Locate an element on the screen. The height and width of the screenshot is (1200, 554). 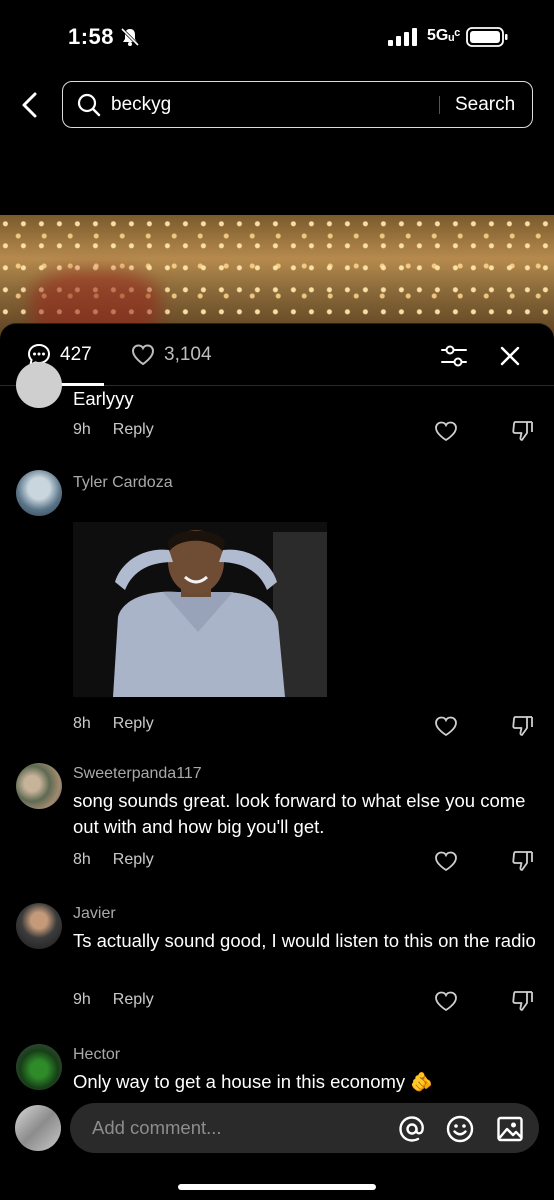
sliders-icon is located at coordinates (454, 356).